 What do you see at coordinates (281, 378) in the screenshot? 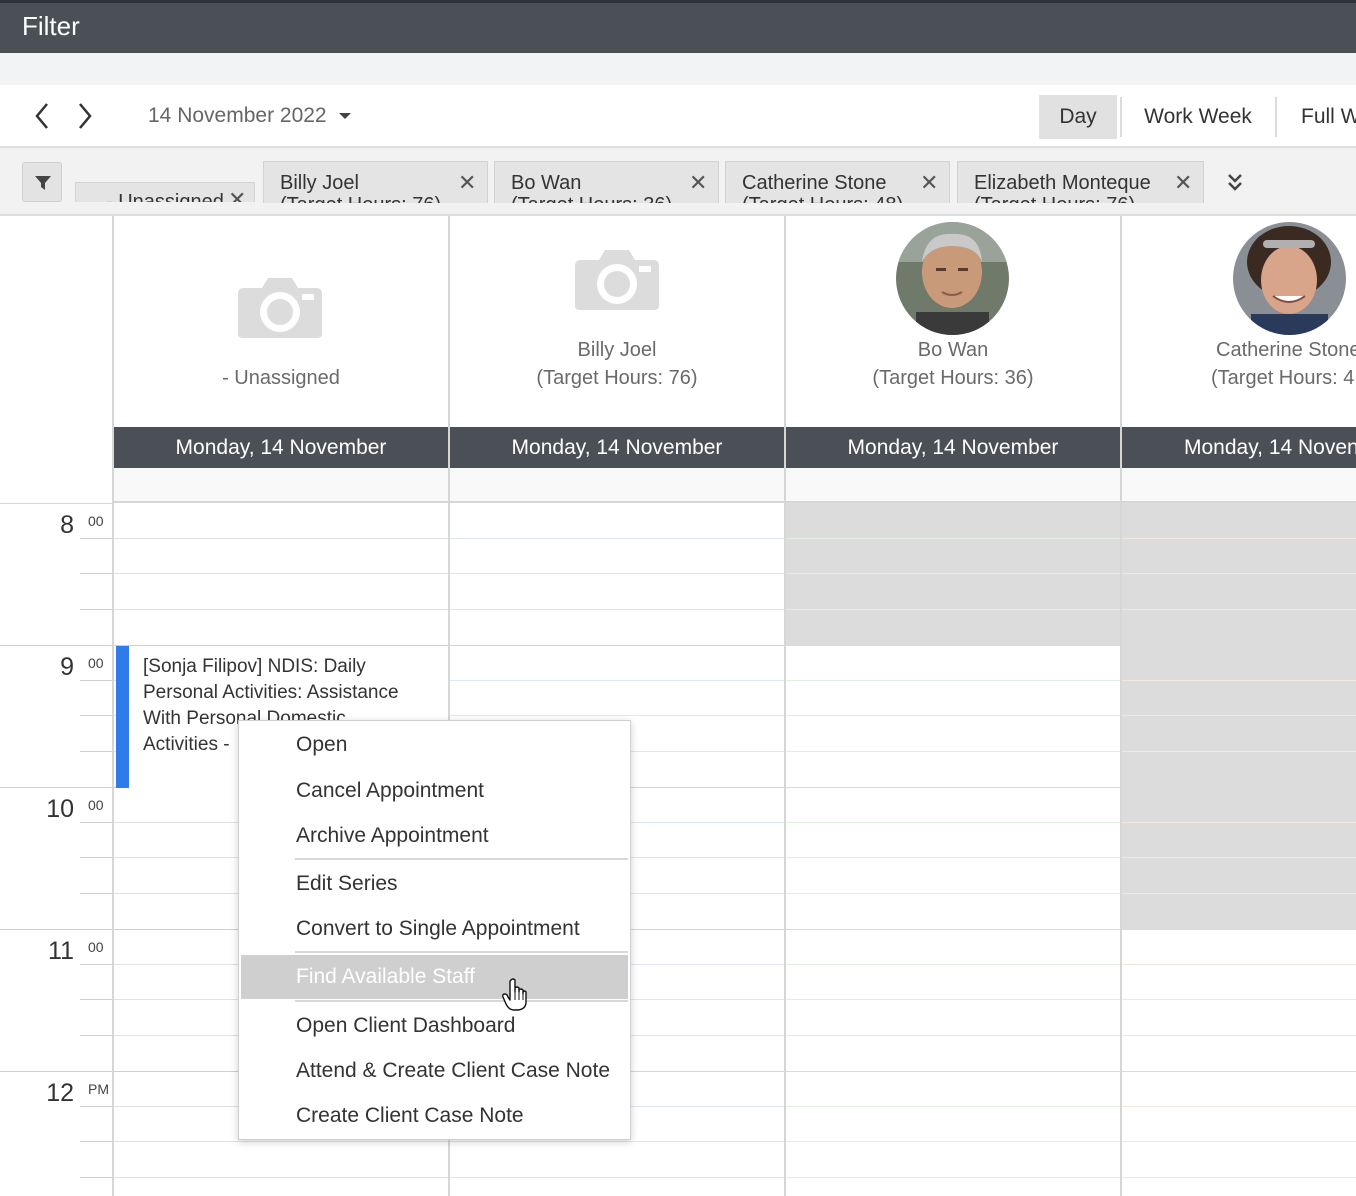
I see `resource-name: - Unassigned` at bounding box center [281, 378].